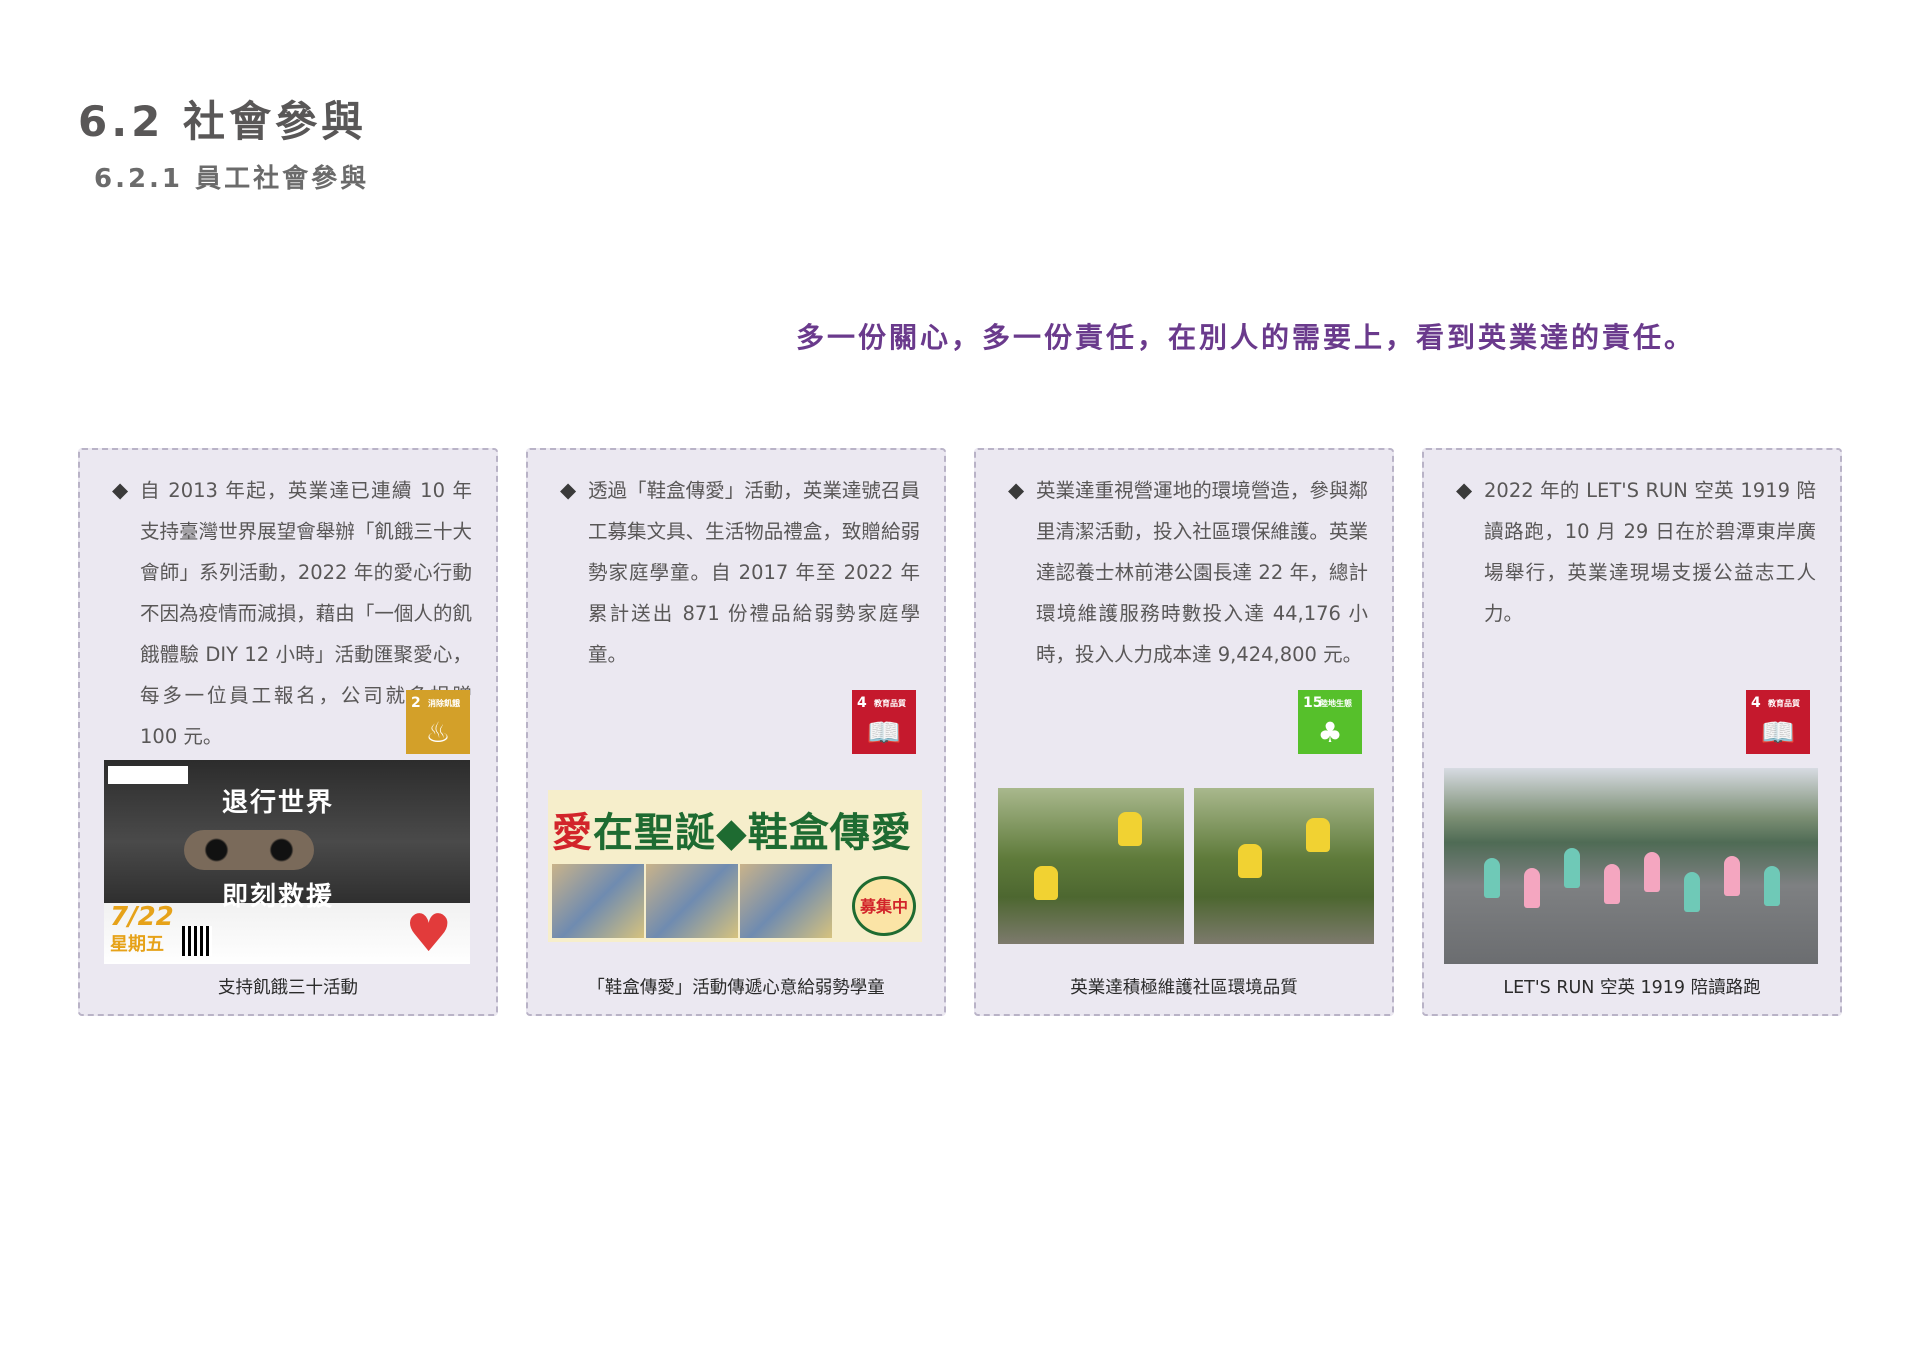  Describe the element at coordinates (148, 775) in the screenshot. I see `world-vision-logo` at that location.